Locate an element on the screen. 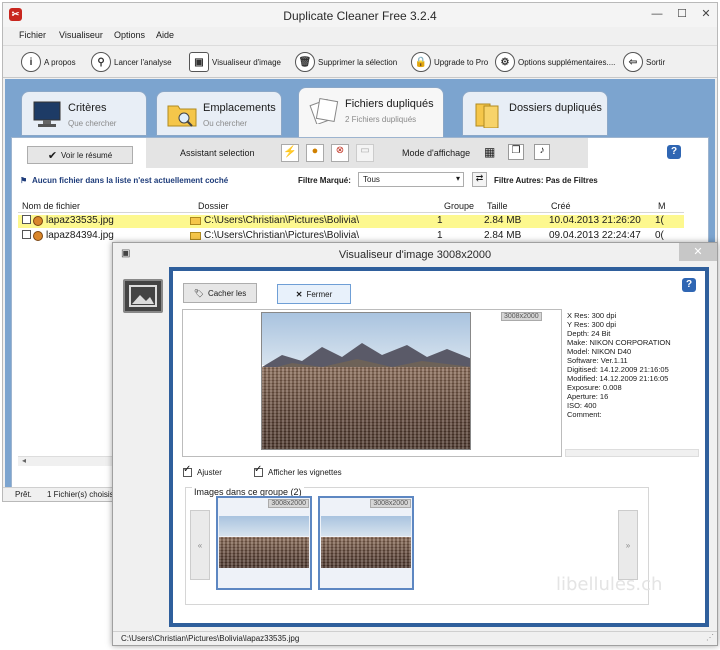 This screenshot has height=650, width=720. column-filename: Nom de fichier is located at coordinates (51, 206).